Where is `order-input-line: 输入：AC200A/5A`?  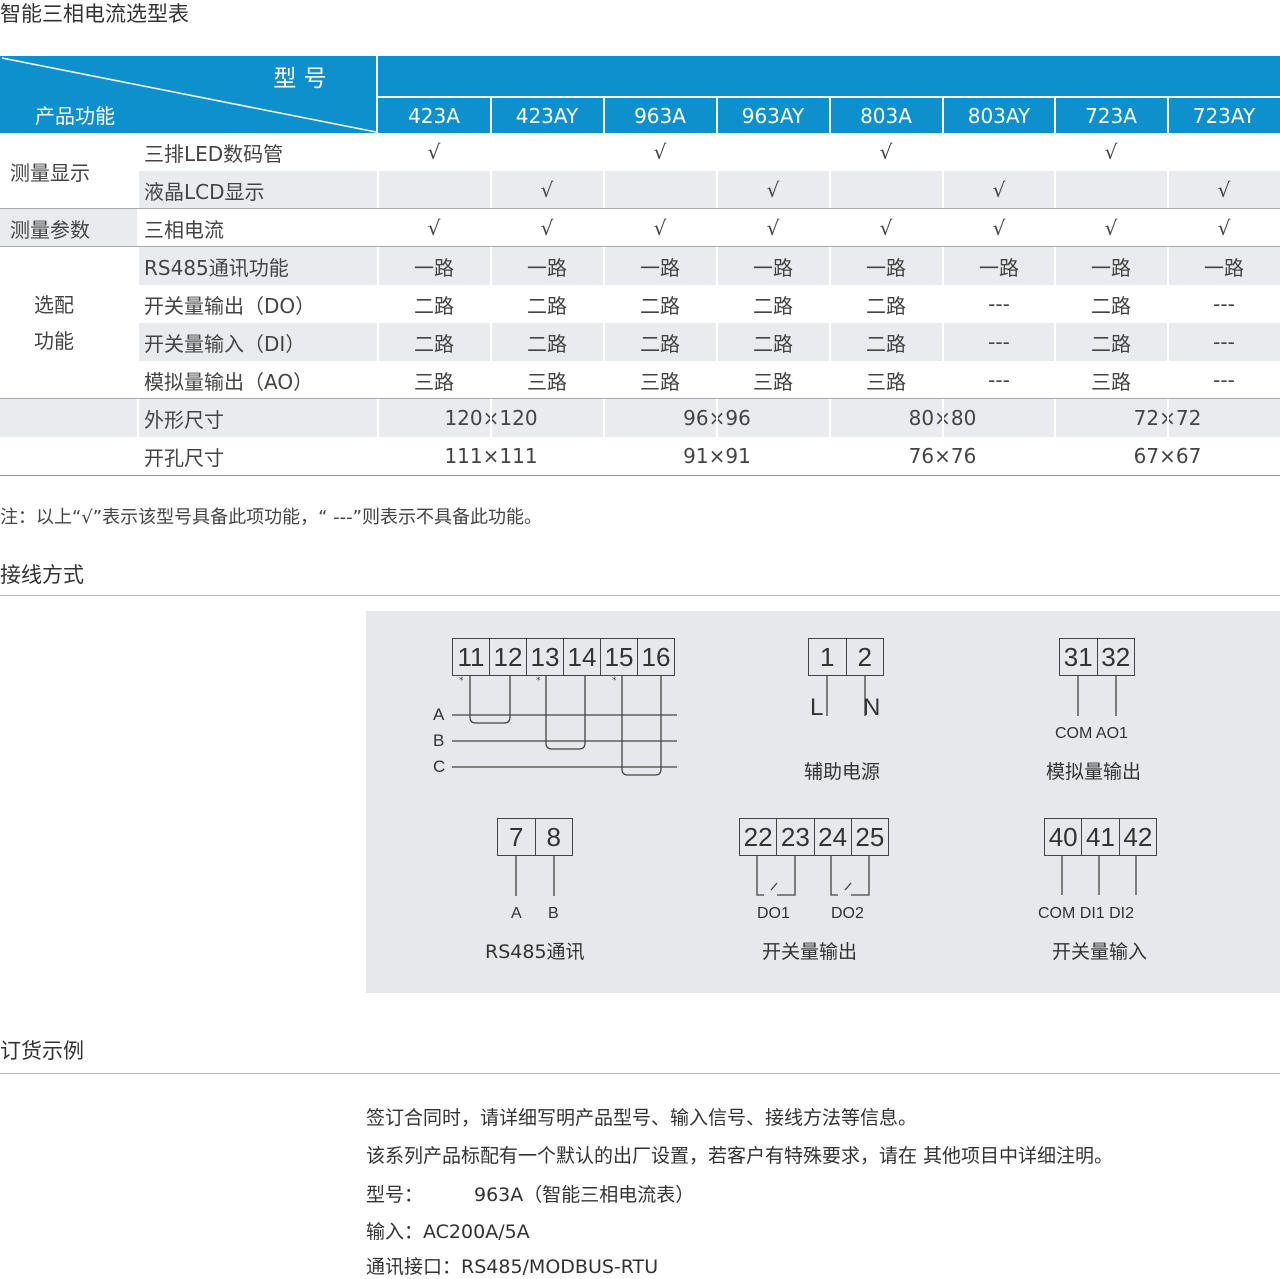 order-input-line: 输入：AC200A/5A is located at coordinates (448, 1232).